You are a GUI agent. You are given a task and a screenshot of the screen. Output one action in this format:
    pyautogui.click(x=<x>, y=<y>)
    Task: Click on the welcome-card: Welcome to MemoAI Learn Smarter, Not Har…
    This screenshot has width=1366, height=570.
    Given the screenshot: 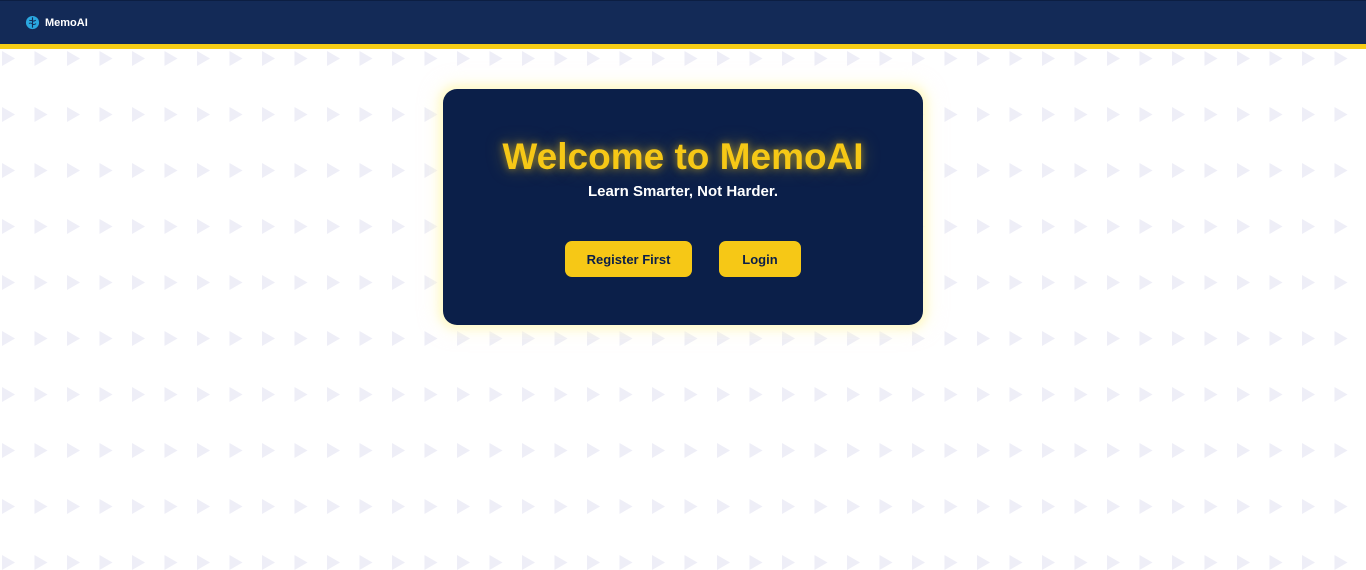 What is the action you would take?
    pyautogui.click(x=683, y=207)
    